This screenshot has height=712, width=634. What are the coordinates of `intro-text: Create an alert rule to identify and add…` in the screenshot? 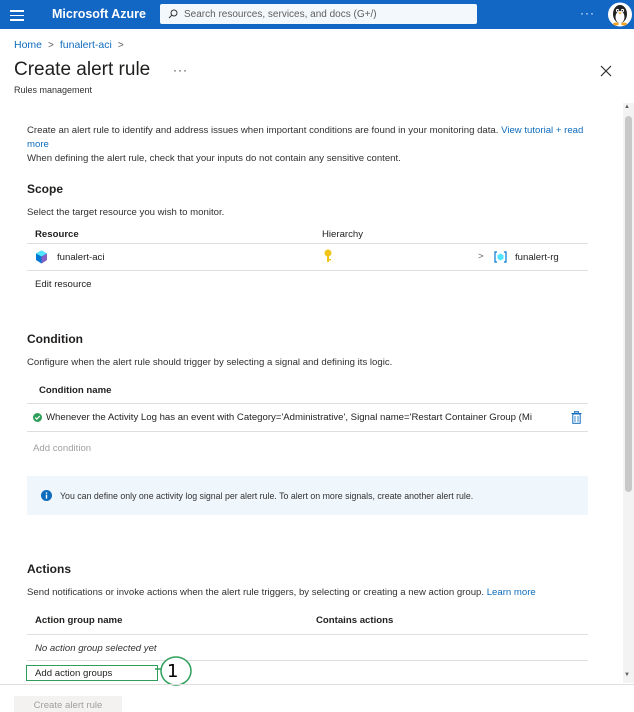 It's located at (307, 145).